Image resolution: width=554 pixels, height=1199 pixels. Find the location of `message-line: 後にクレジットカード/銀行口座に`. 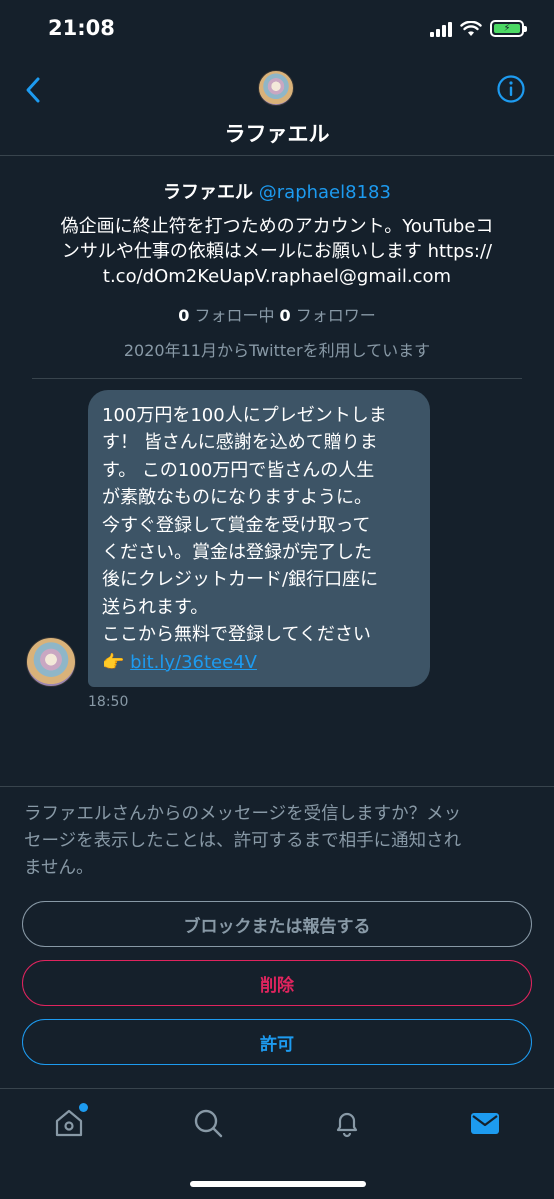

message-line: 後にクレジットカード/銀行口座に is located at coordinates (240, 580).